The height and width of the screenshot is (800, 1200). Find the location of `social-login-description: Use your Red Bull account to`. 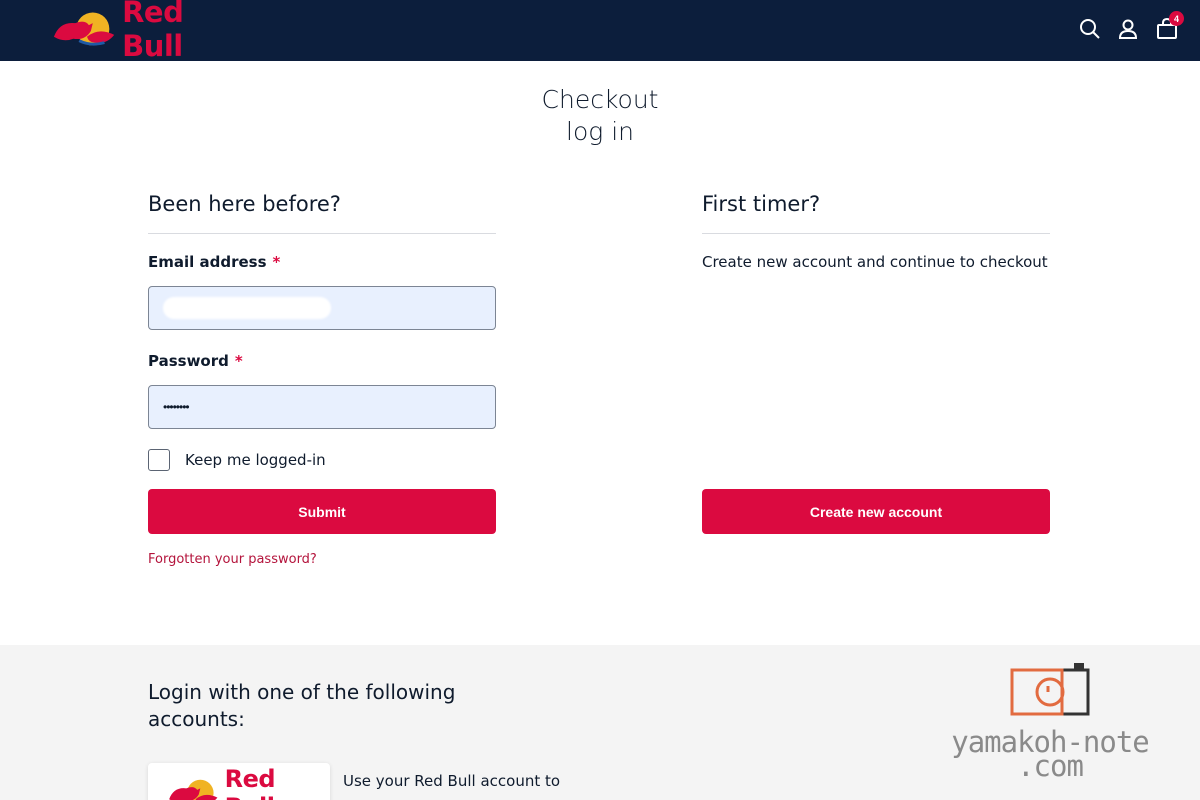

social-login-description: Use your Red Bull account to is located at coordinates (452, 781).